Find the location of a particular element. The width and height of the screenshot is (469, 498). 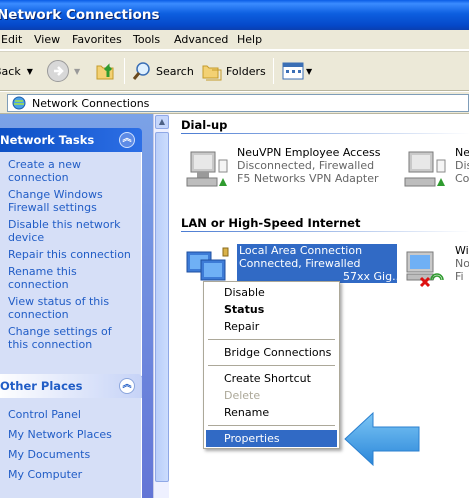

network-tasks-header: Network Tasks ︽ is located at coordinates (71, 140).